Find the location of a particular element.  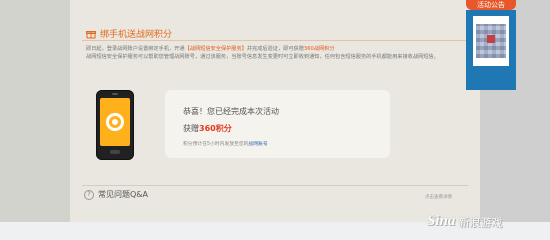

phone-illustration is located at coordinates (115, 125).